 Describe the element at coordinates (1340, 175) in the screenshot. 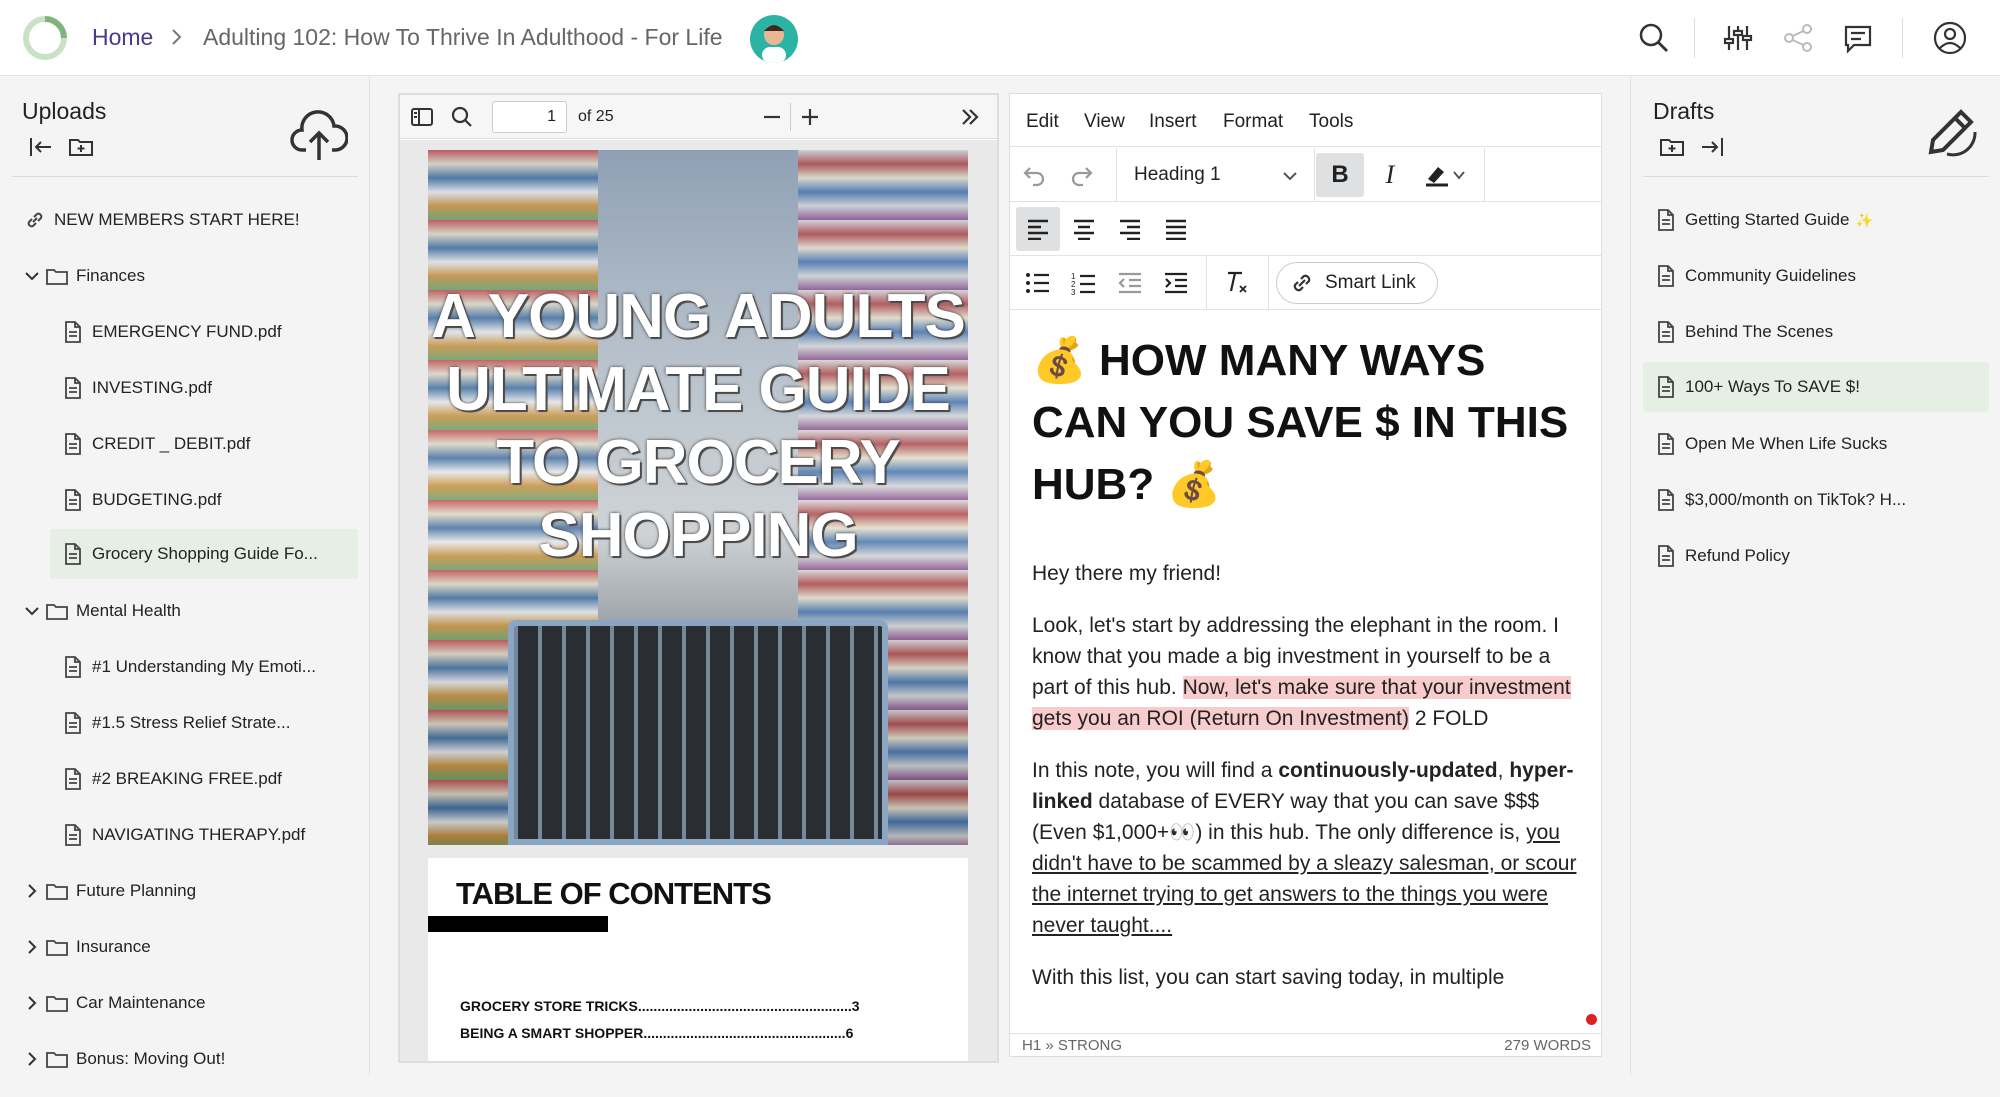

I see `bold-button: B` at that location.